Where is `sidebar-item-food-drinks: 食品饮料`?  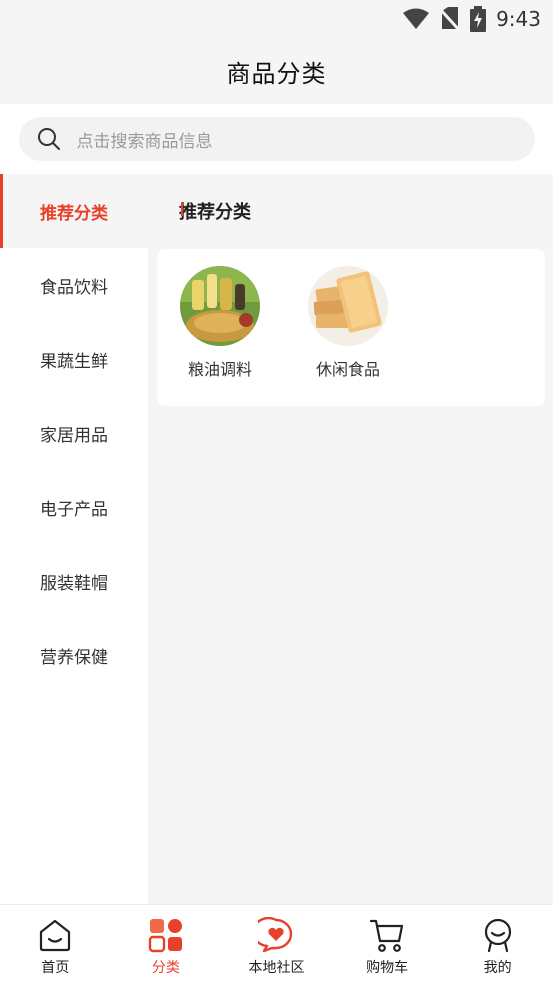 sidebar-item-food-drinks: 食品饮料 is located at coordinates (74, 285).